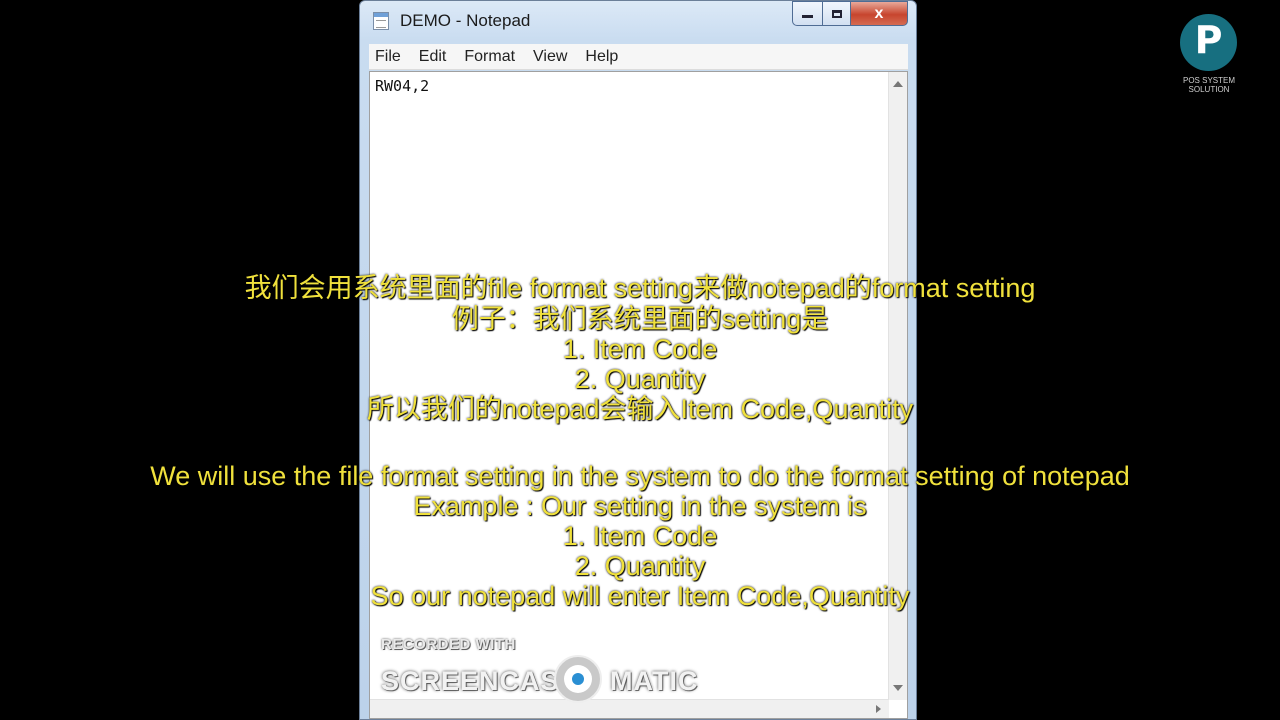  What do you see at coordinates (433, 57) in the screenshot?
I see `menu-edit: Edit` at bounding box center [433, 57].